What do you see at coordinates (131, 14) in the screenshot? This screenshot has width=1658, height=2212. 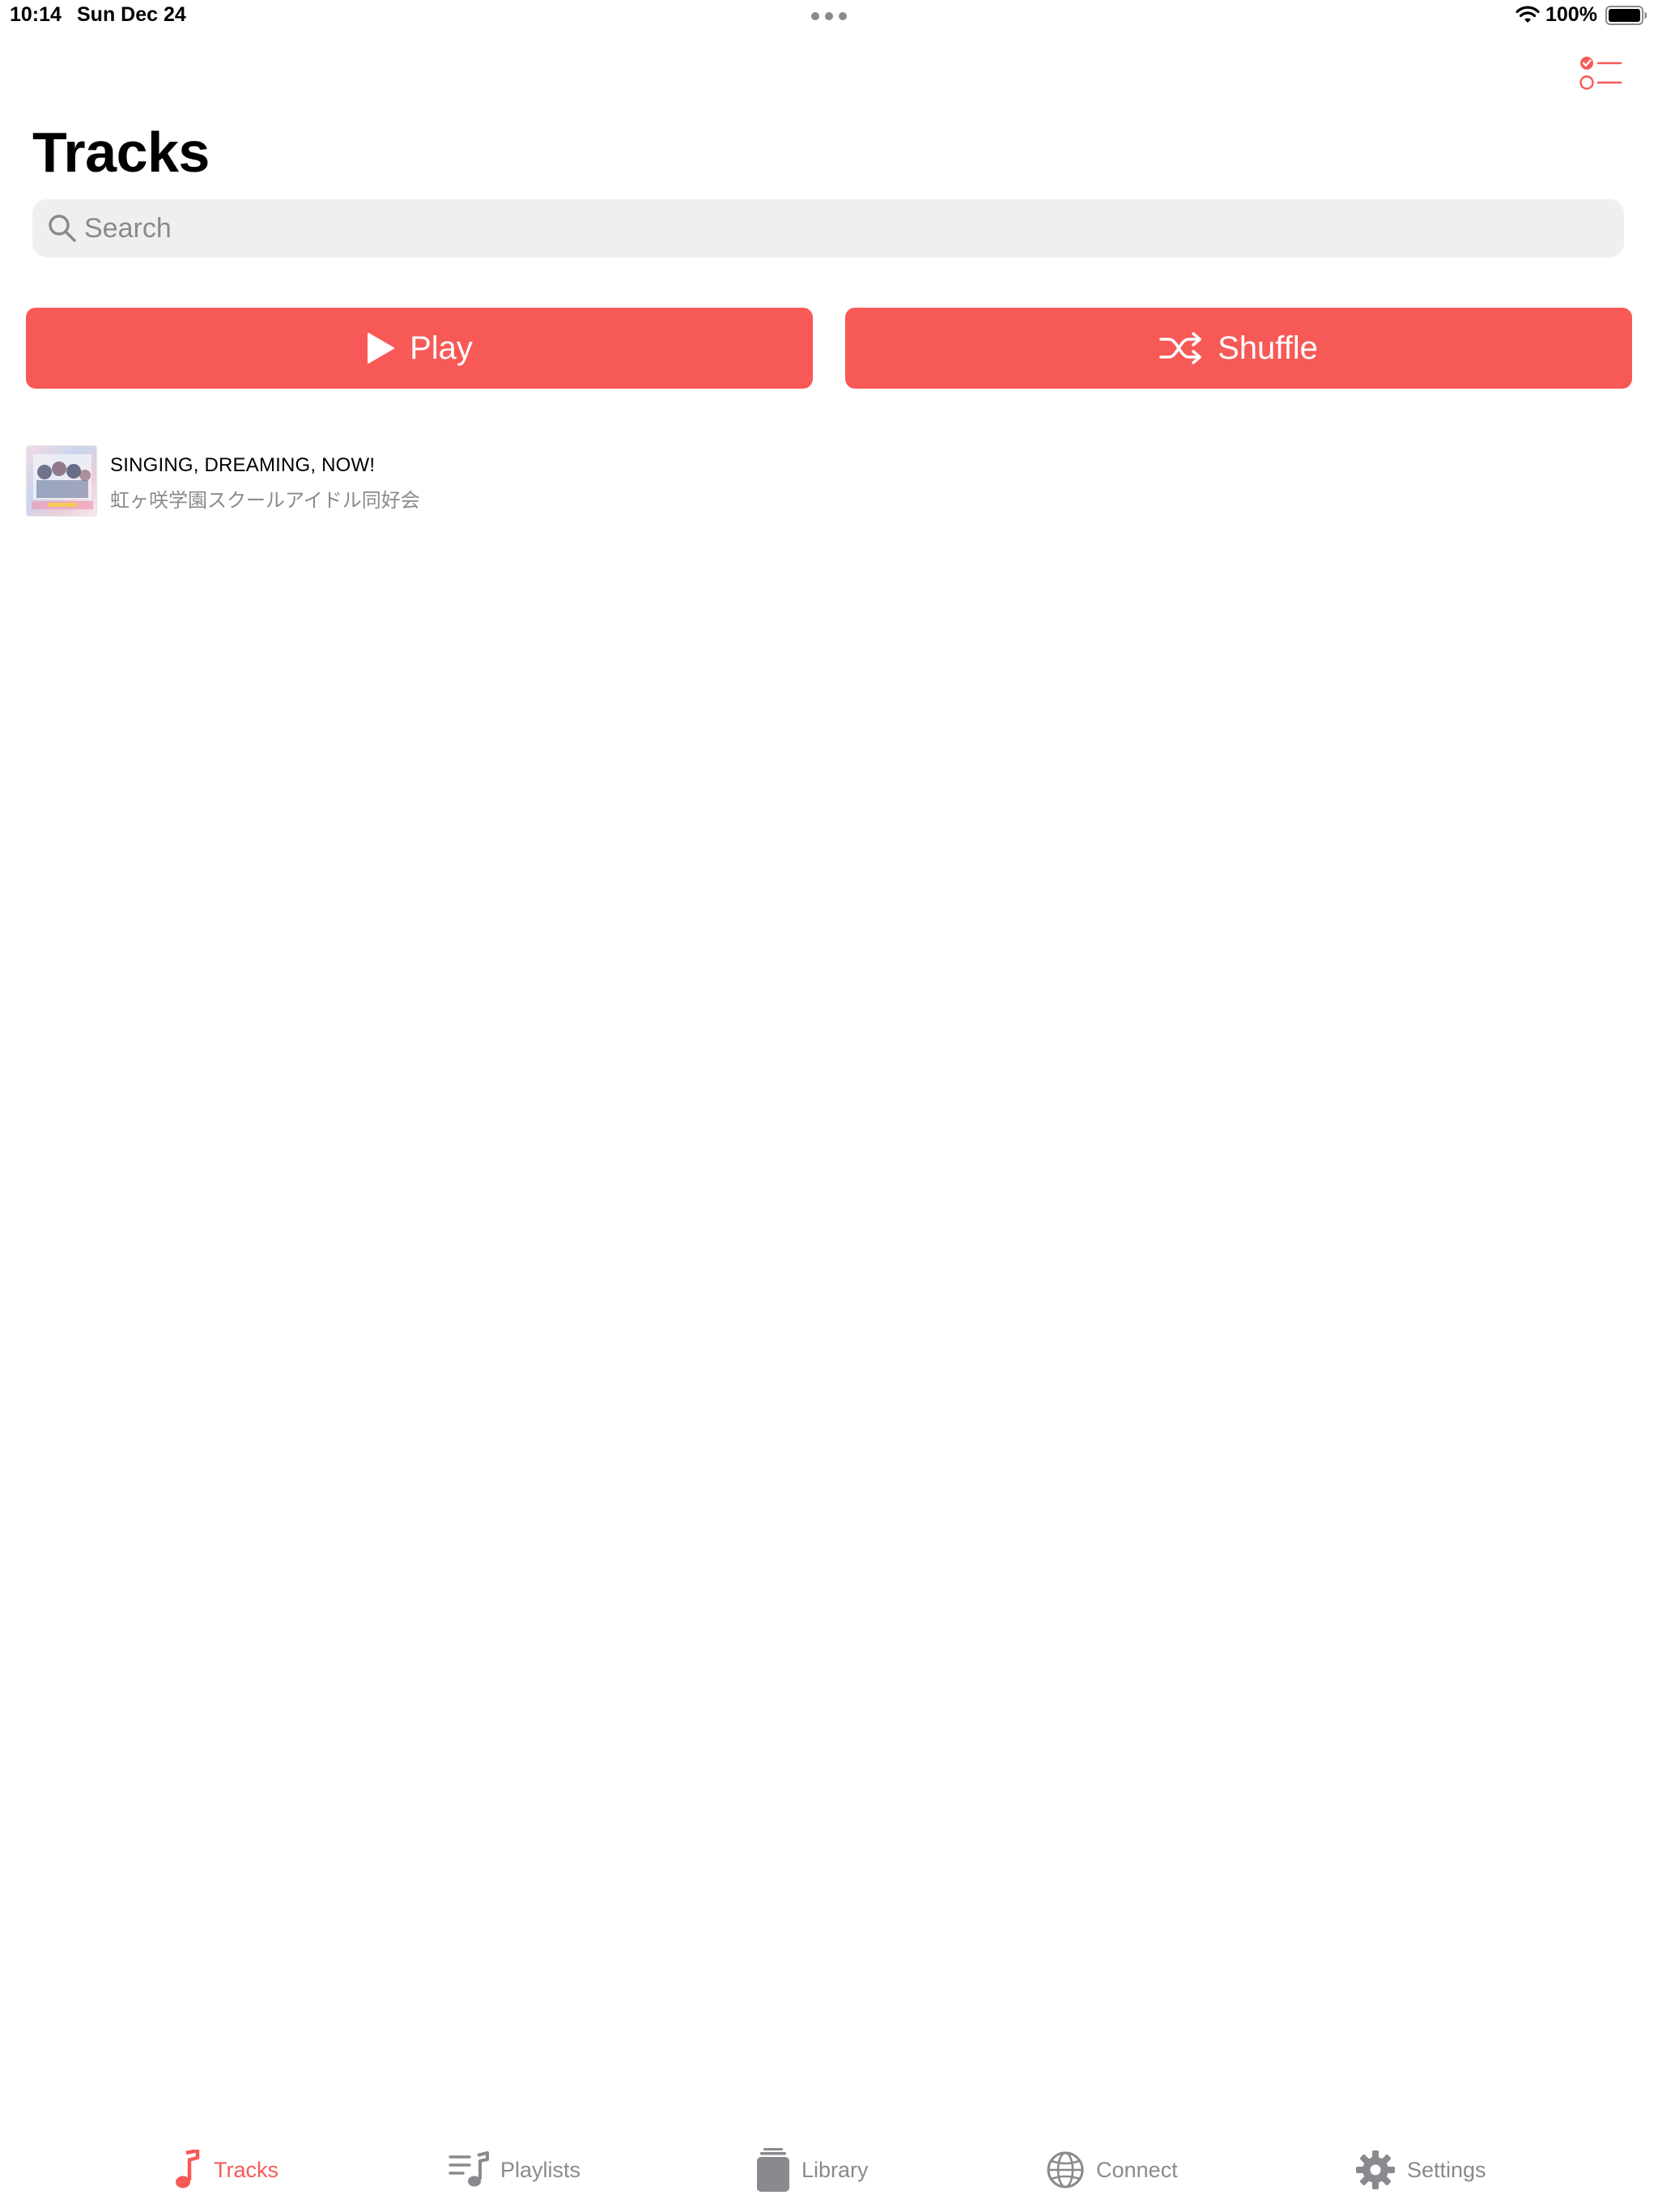 I see `status-date: Sun Dec 24` at bounding box center [131, 14].